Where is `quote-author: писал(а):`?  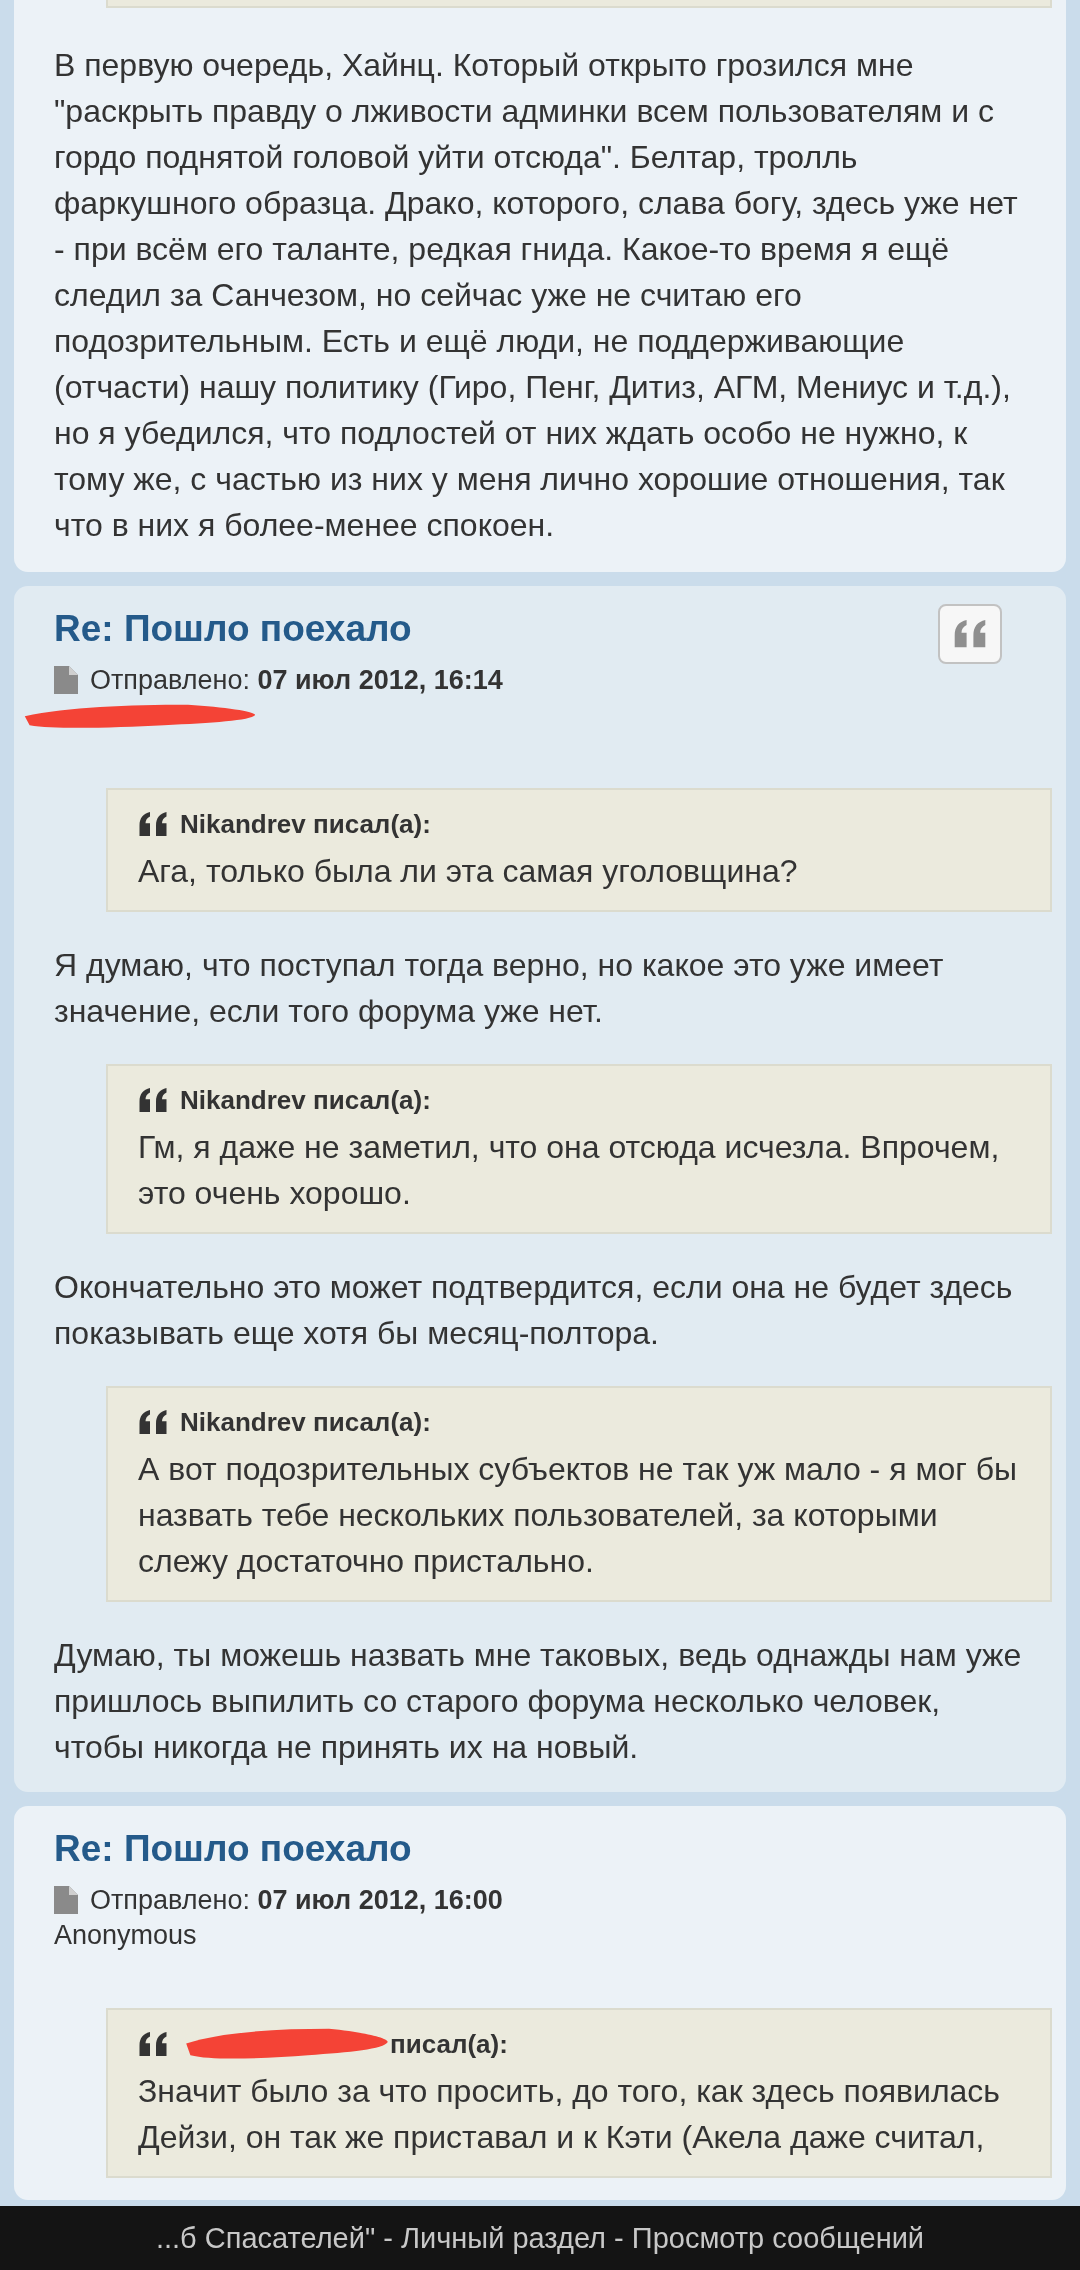 quote-author: писал(а): is located at coordinates (449, 2044).